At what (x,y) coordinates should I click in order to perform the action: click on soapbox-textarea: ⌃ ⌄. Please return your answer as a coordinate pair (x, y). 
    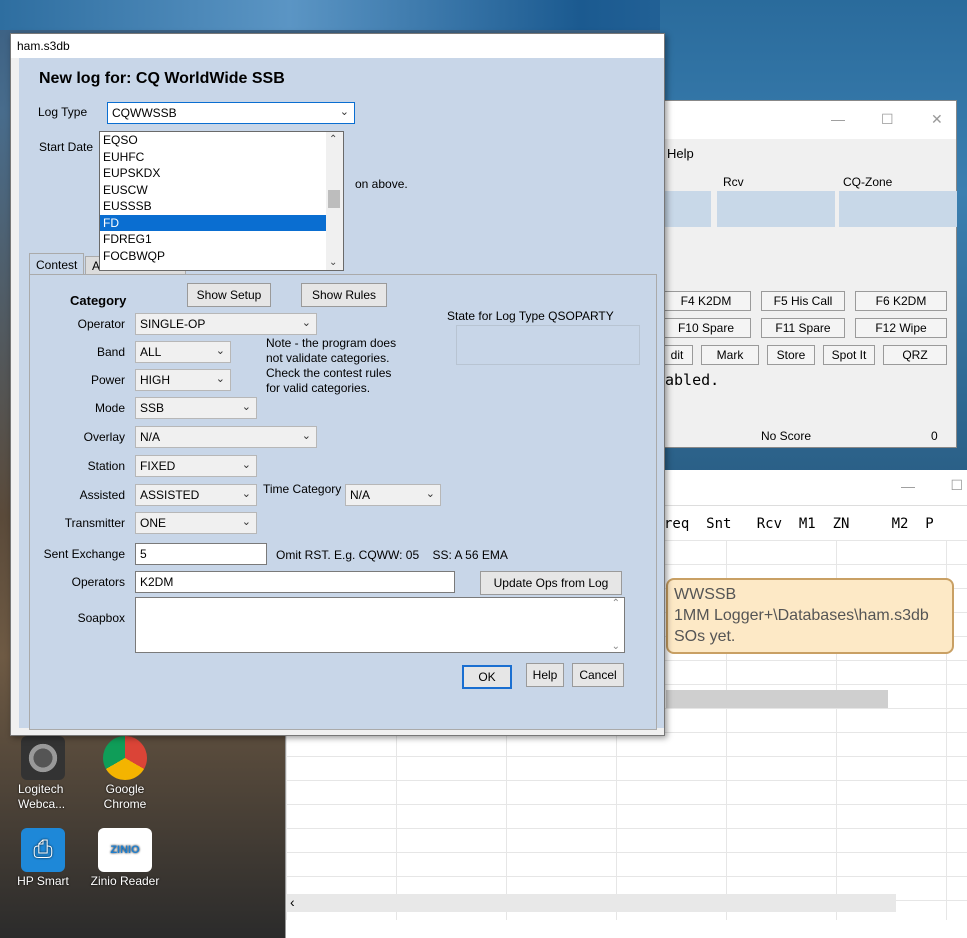
    Looking at the image, I should click on (380, 625).